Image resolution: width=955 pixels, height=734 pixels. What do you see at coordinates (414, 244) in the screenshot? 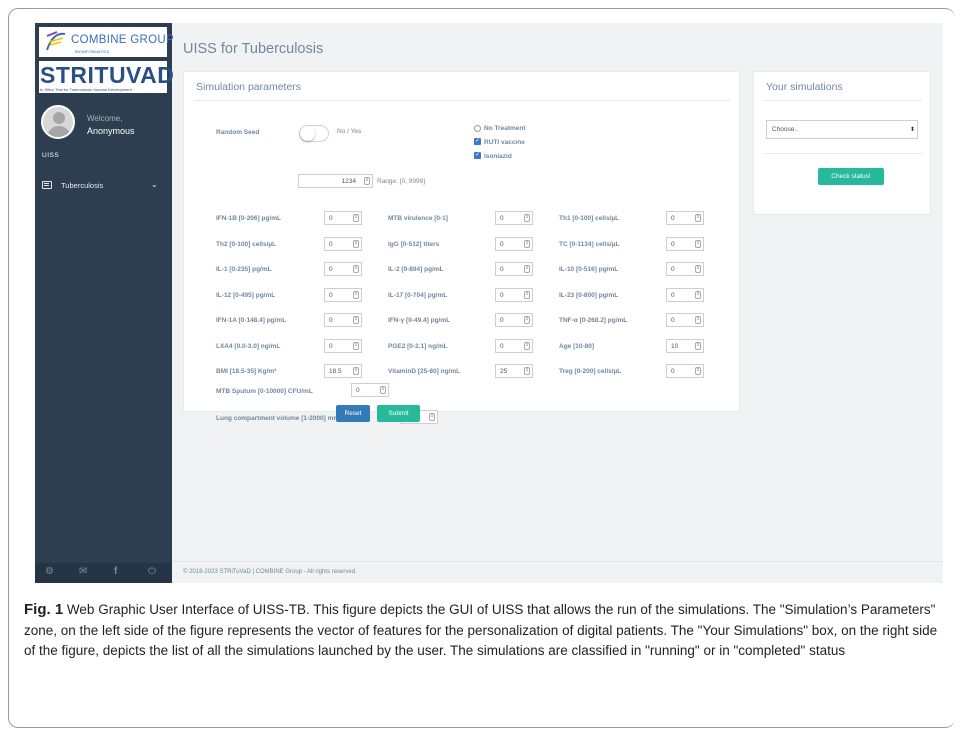
I see `param-label: IgG [0-512] titers` at bounding box center [414, 244].